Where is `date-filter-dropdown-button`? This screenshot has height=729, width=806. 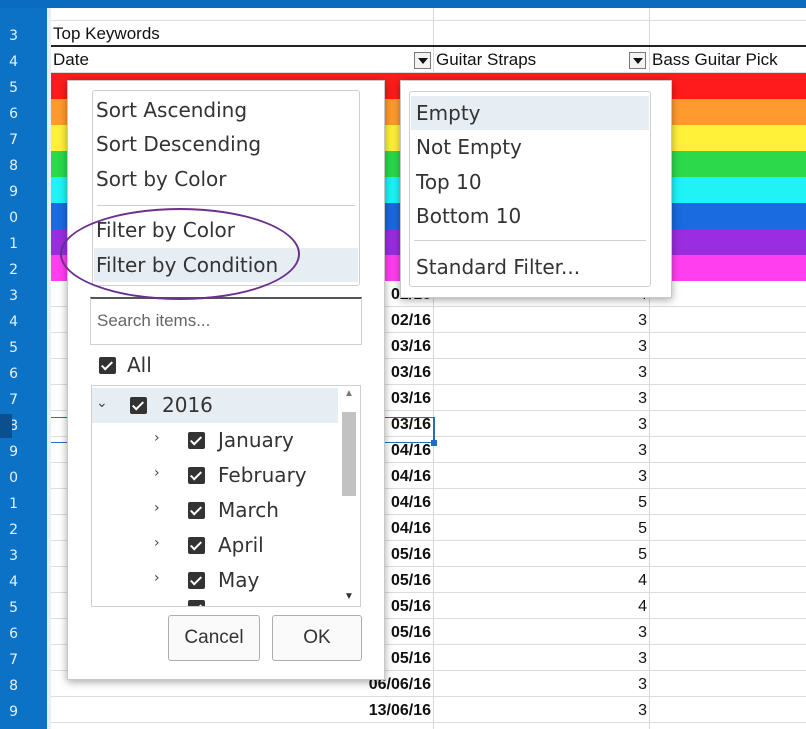
date-filter-dropdown-button is located at coordinates (422, 60).